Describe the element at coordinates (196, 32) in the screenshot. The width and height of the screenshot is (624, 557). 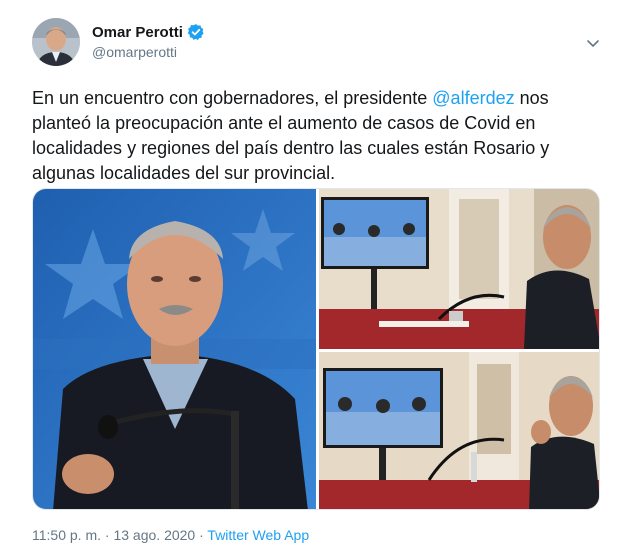
I see `verified-badge-icon` at that location.